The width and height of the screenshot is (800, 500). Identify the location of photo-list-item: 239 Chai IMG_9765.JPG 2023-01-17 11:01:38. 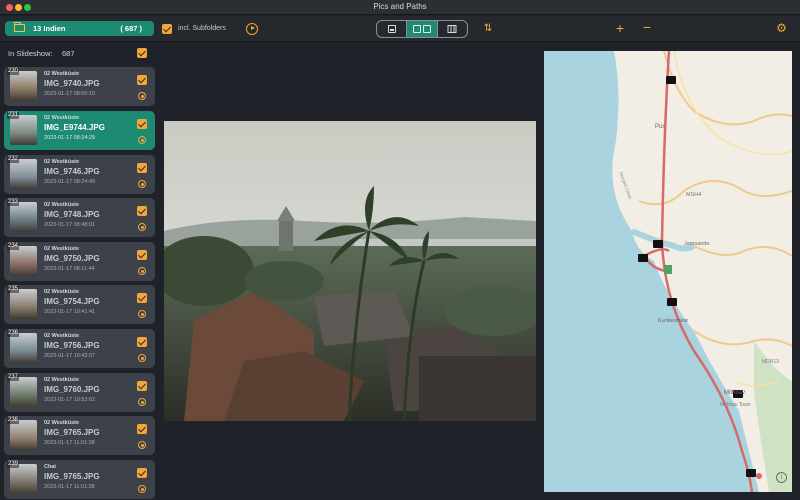
(79, 479).